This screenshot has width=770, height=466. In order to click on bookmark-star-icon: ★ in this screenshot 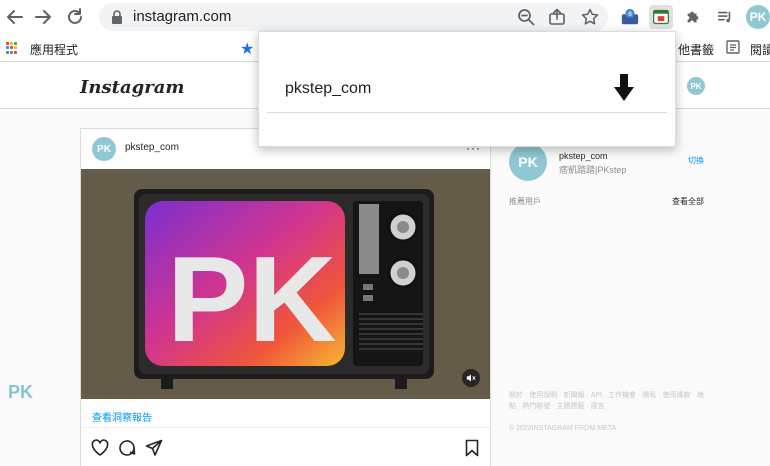, I will do `click(247, 49)`.